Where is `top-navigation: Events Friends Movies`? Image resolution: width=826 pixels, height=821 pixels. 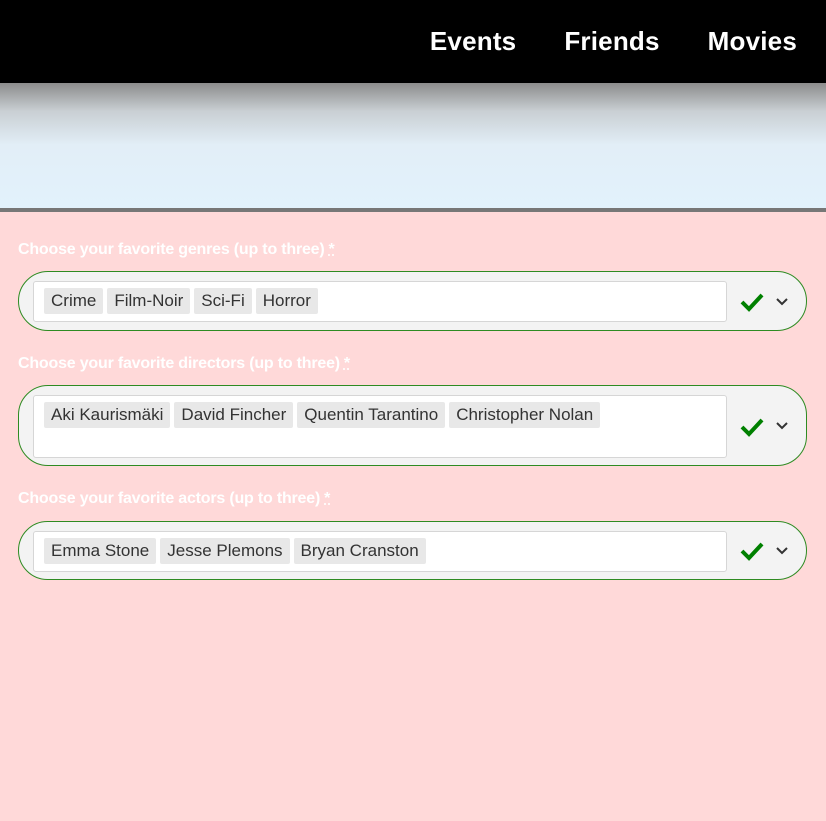
top-navigation: Events Friends Movies is located at coordinates (413, 41).